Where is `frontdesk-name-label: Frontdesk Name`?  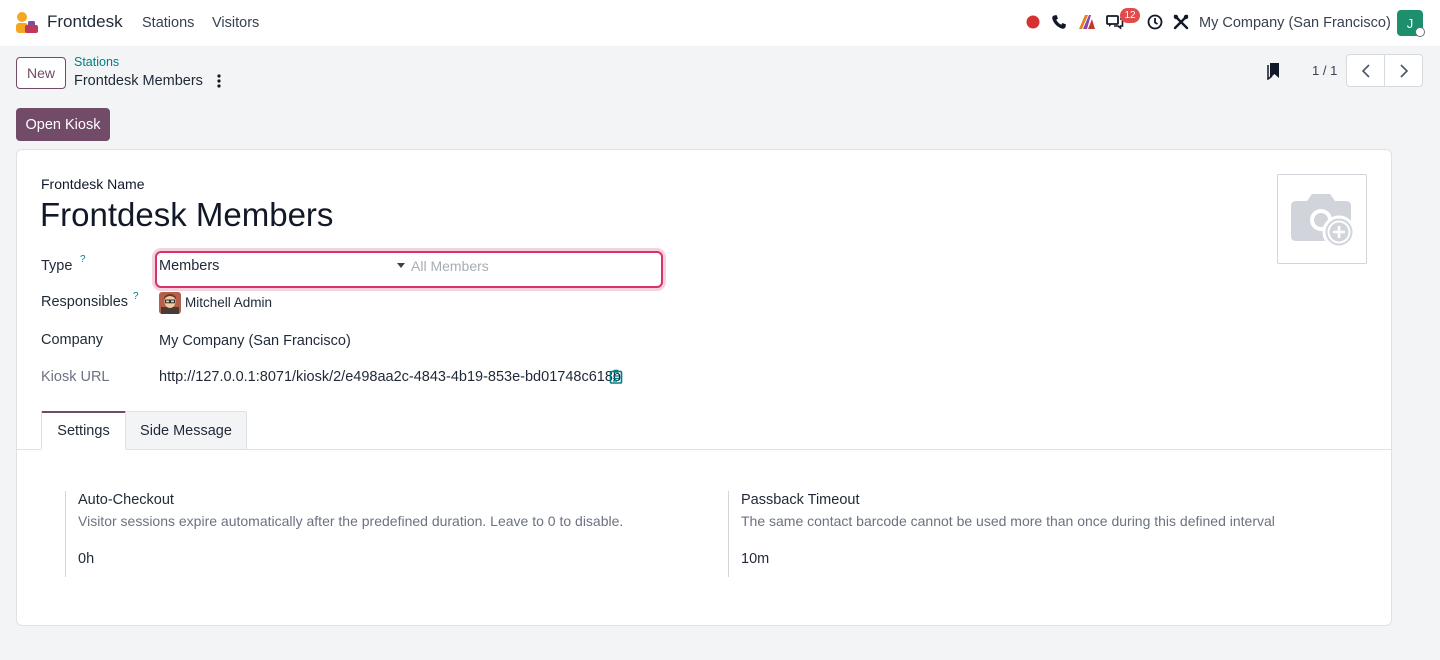
frontdesk-name-label: Frontdesk Name is located at coordinates (93, 184).